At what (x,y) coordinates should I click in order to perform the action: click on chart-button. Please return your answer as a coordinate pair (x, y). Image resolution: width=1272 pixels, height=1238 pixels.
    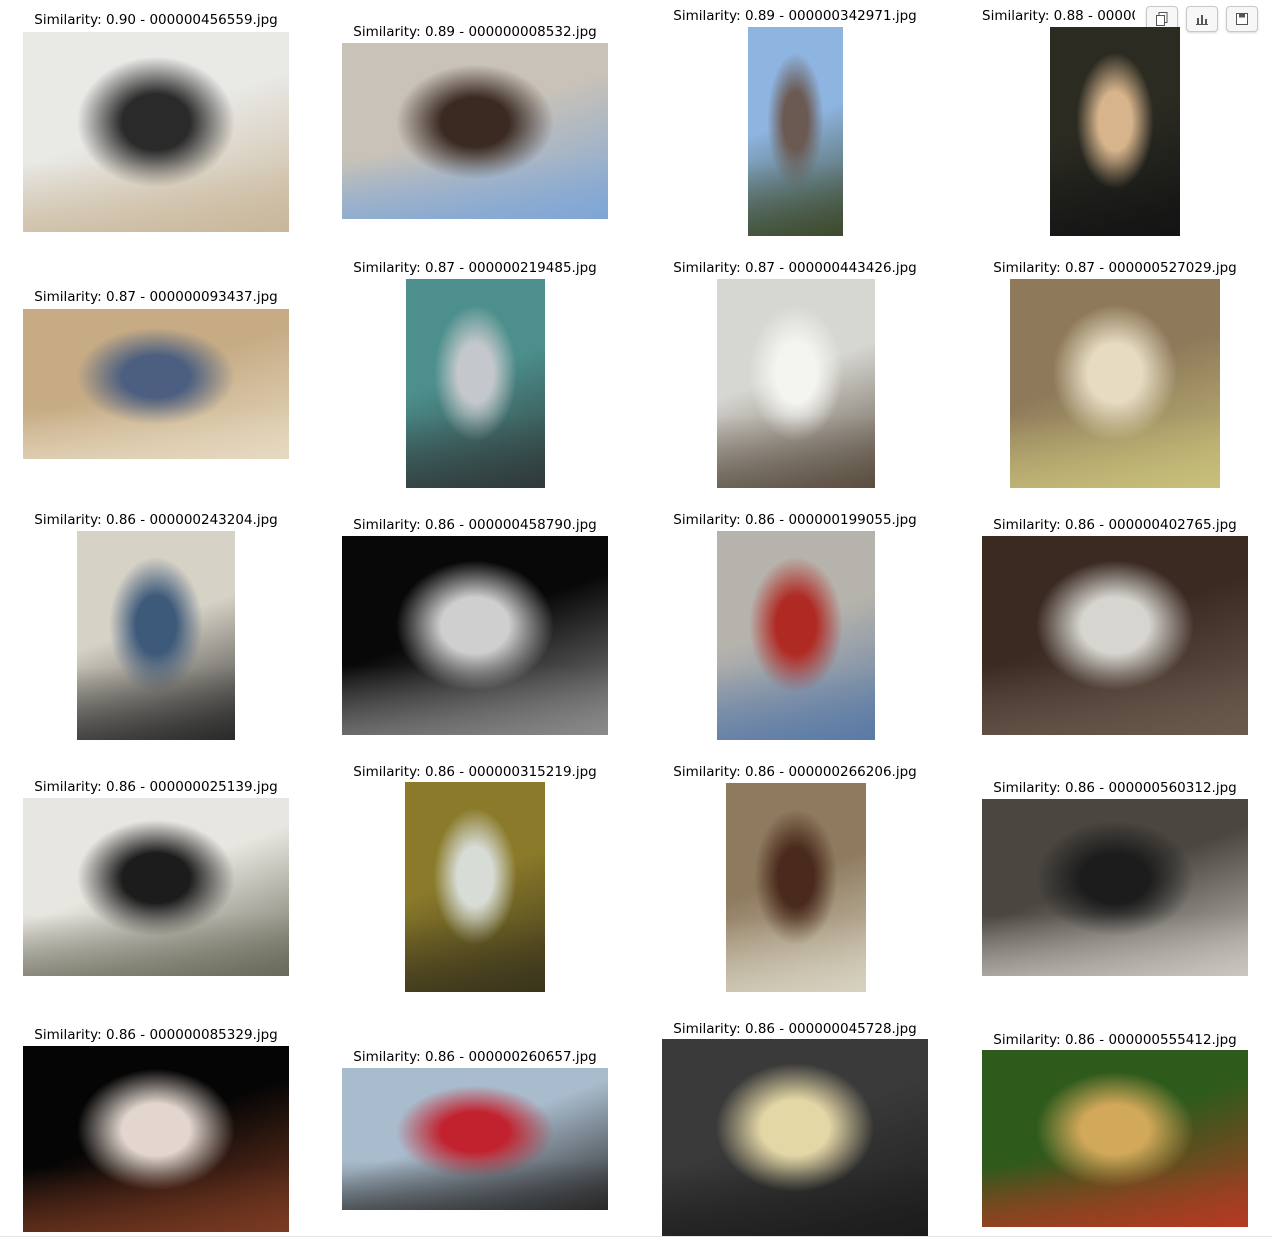
    Looking at the image, I should click on (1202, 19).